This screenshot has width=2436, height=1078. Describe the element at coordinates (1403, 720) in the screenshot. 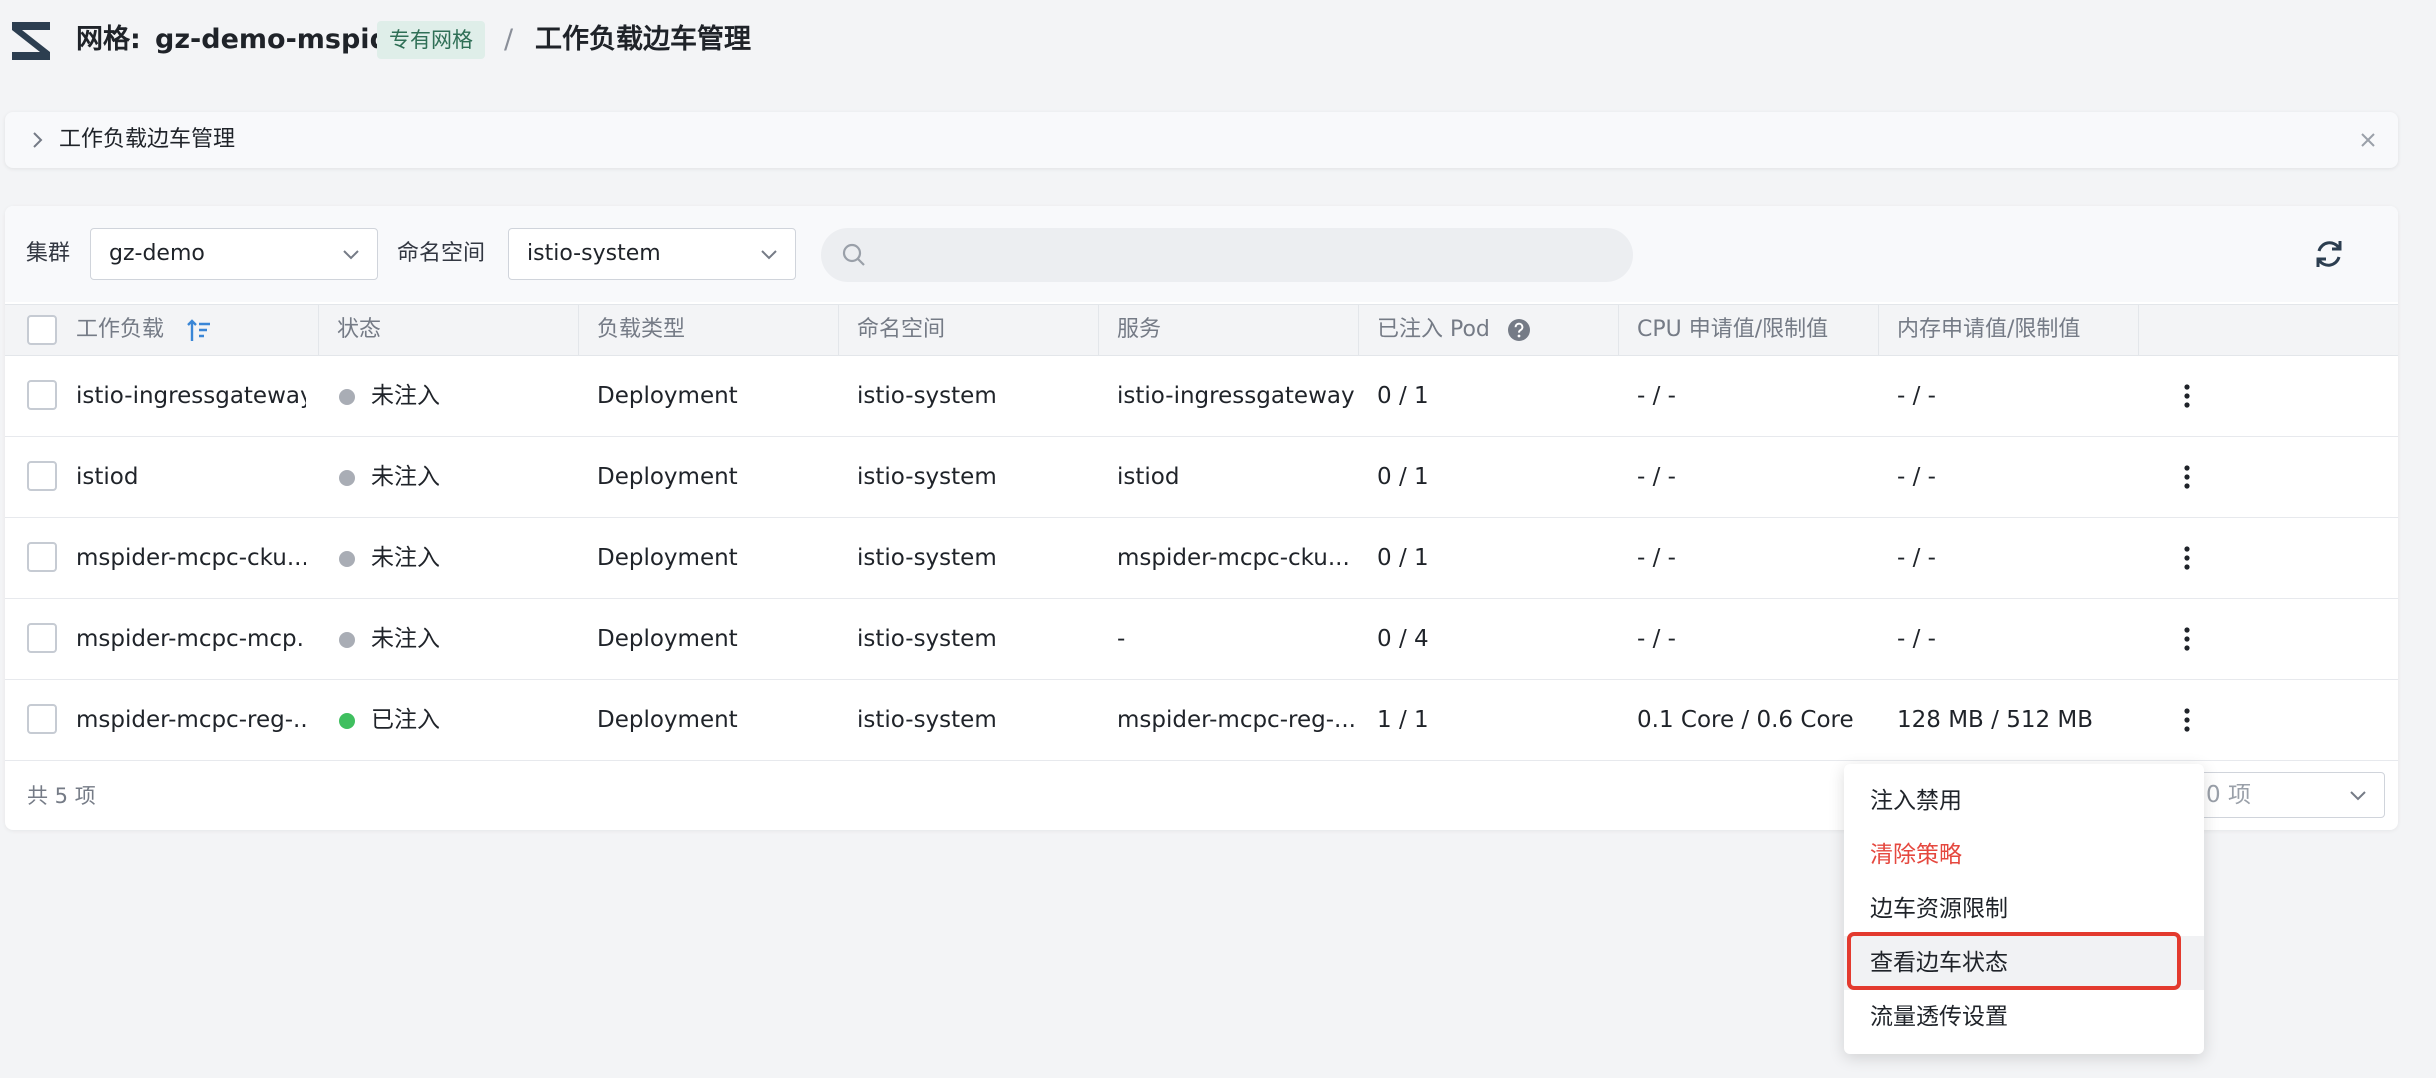

I see `injected-pod-count: 1 / 1` at that location.